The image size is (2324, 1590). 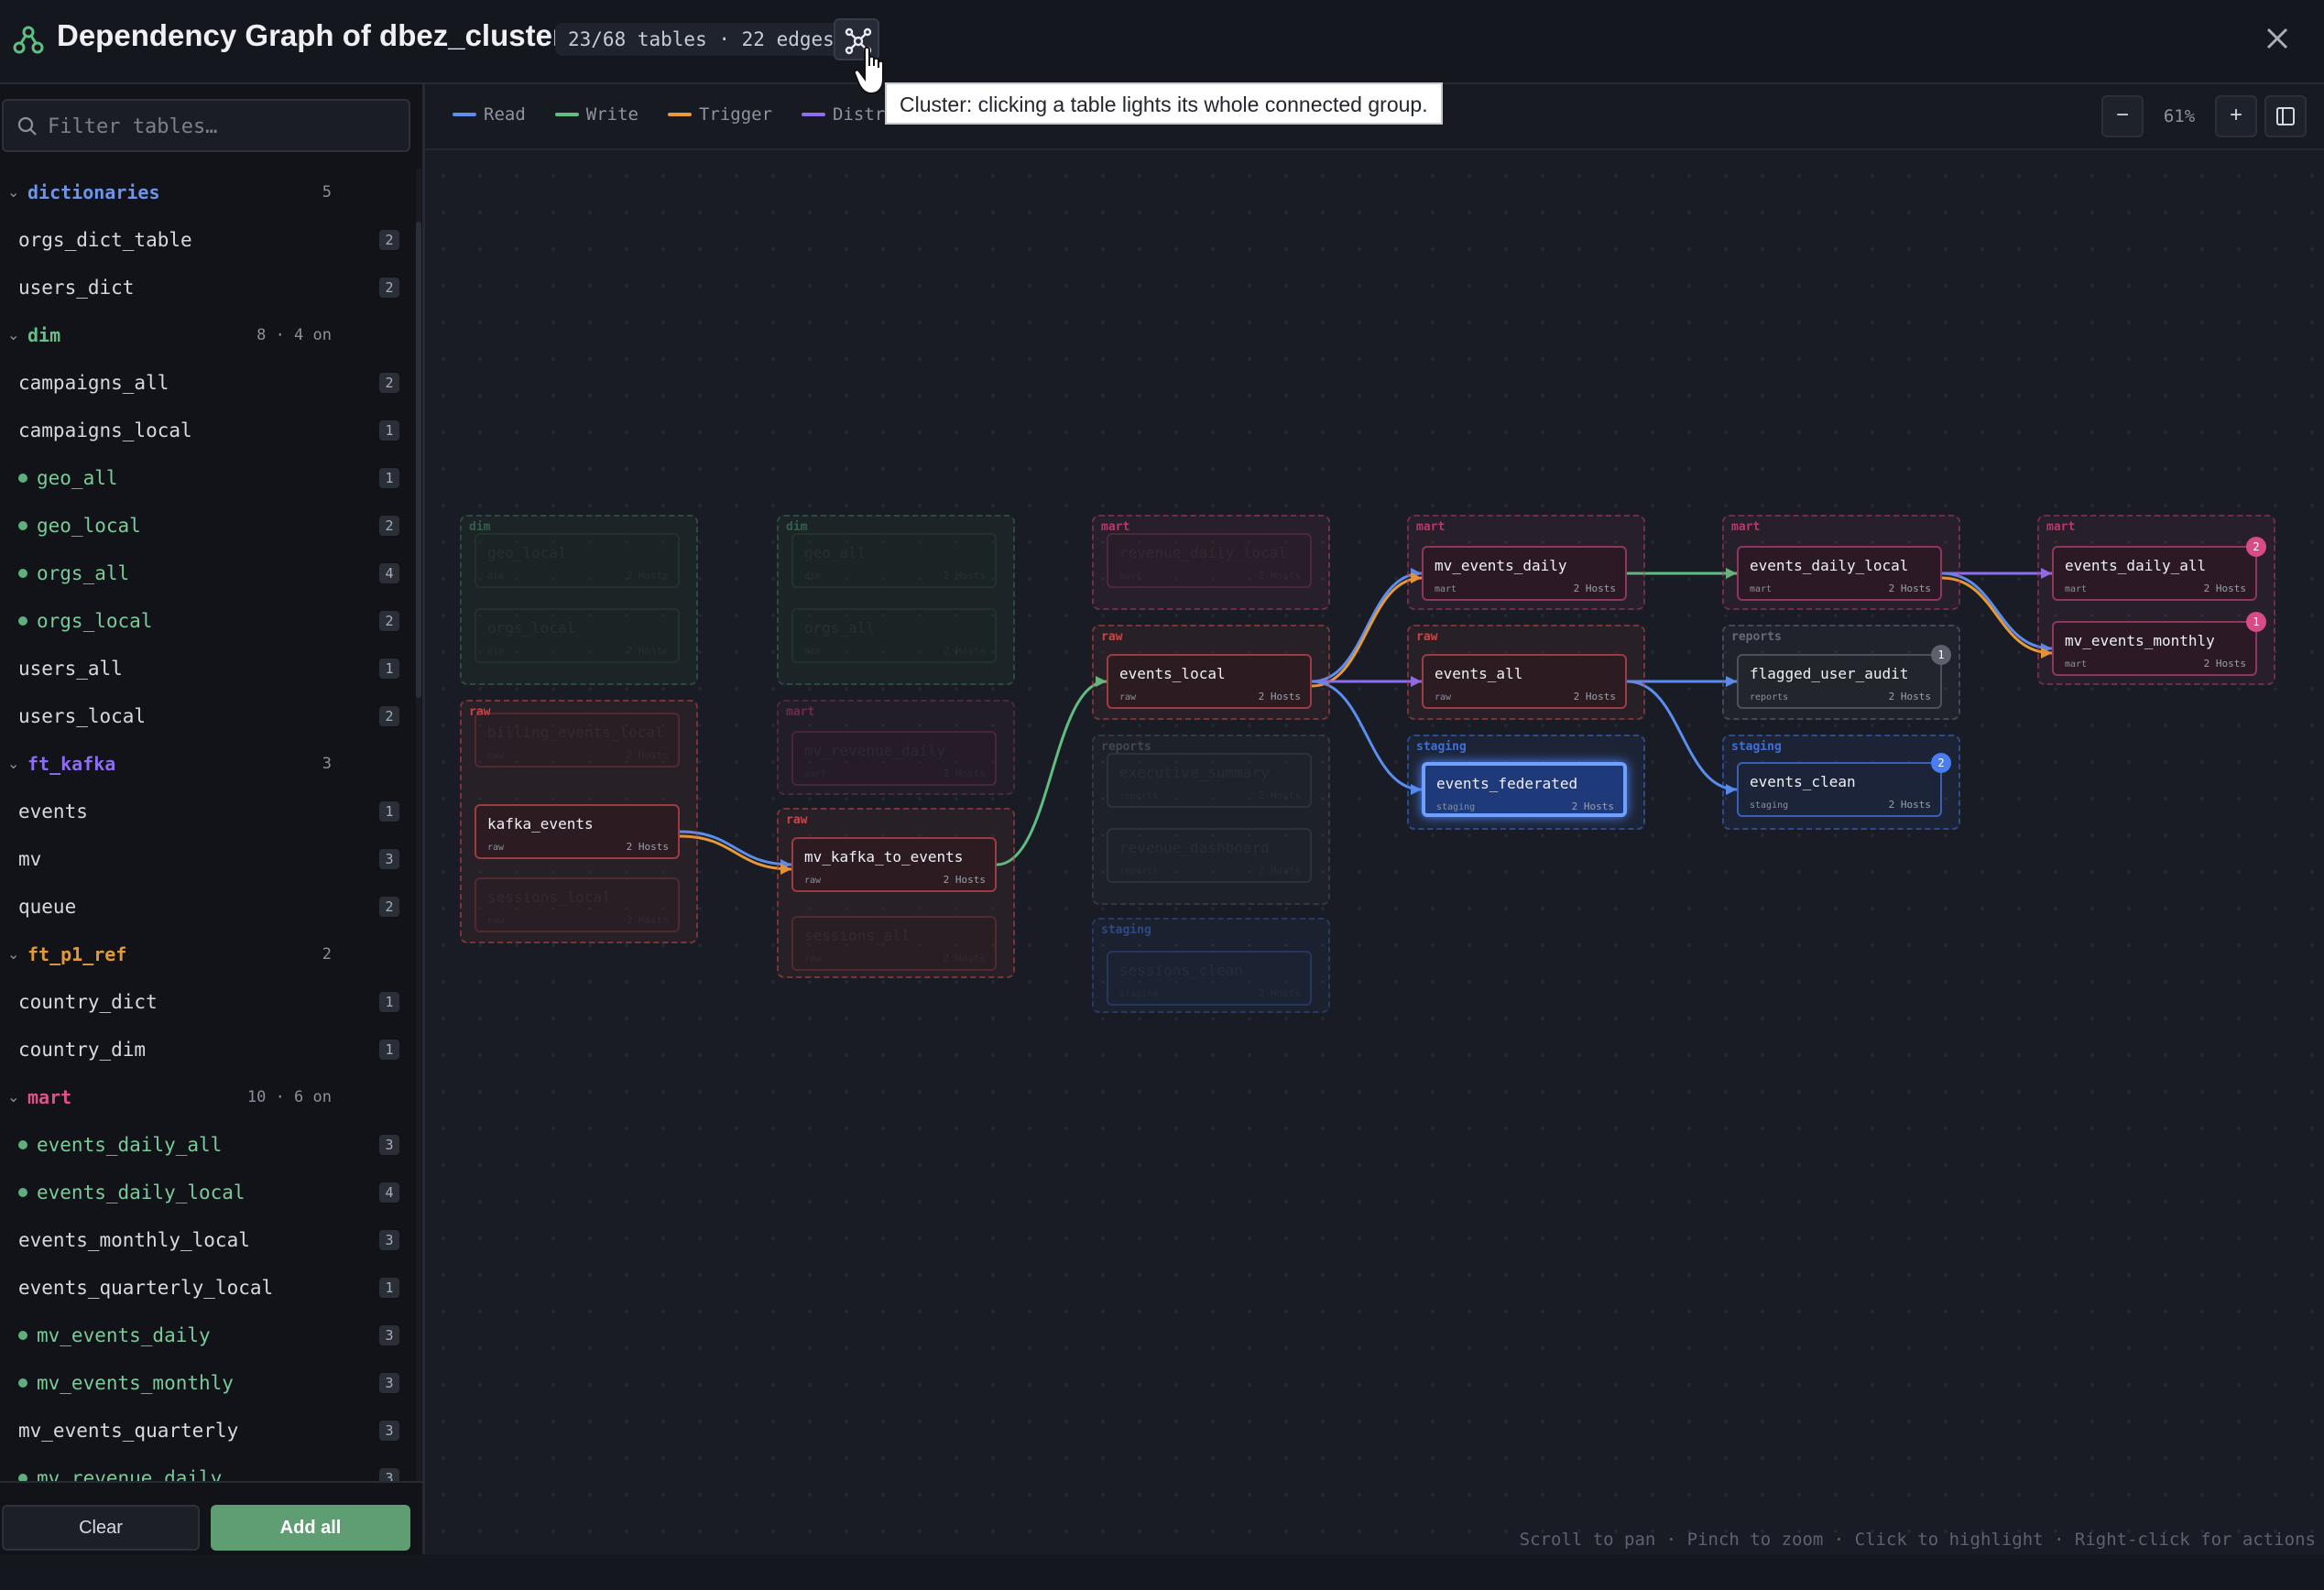 I want to click on node-revenue_dashboard: revenue_dashboard reports 2 Hosts, so click(x=1209, y=855).